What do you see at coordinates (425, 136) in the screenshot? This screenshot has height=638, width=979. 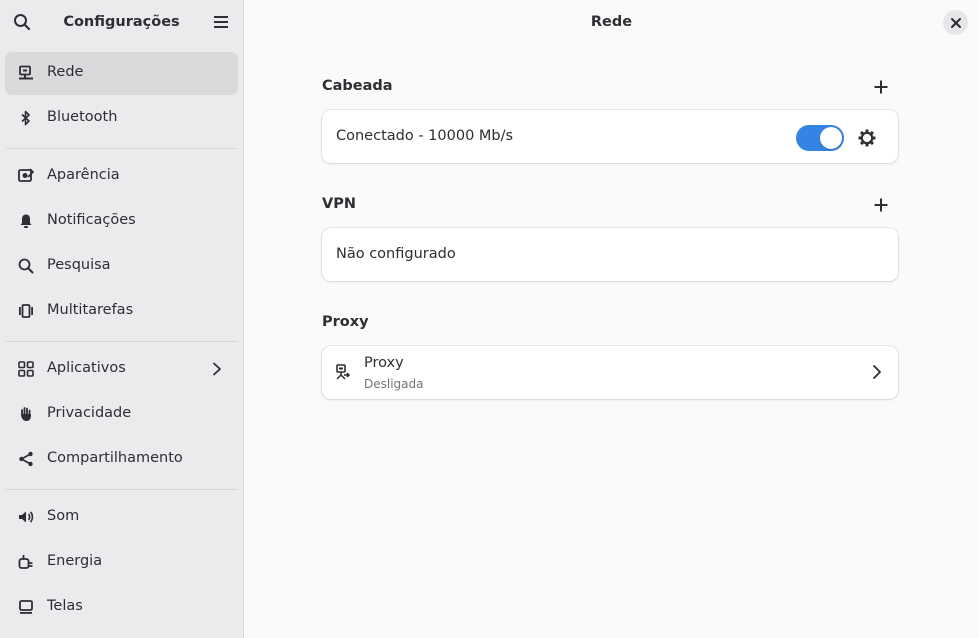 I see `wired-status-label: Conectado - 10000 Mb/s` at bounding box center [425, 136].